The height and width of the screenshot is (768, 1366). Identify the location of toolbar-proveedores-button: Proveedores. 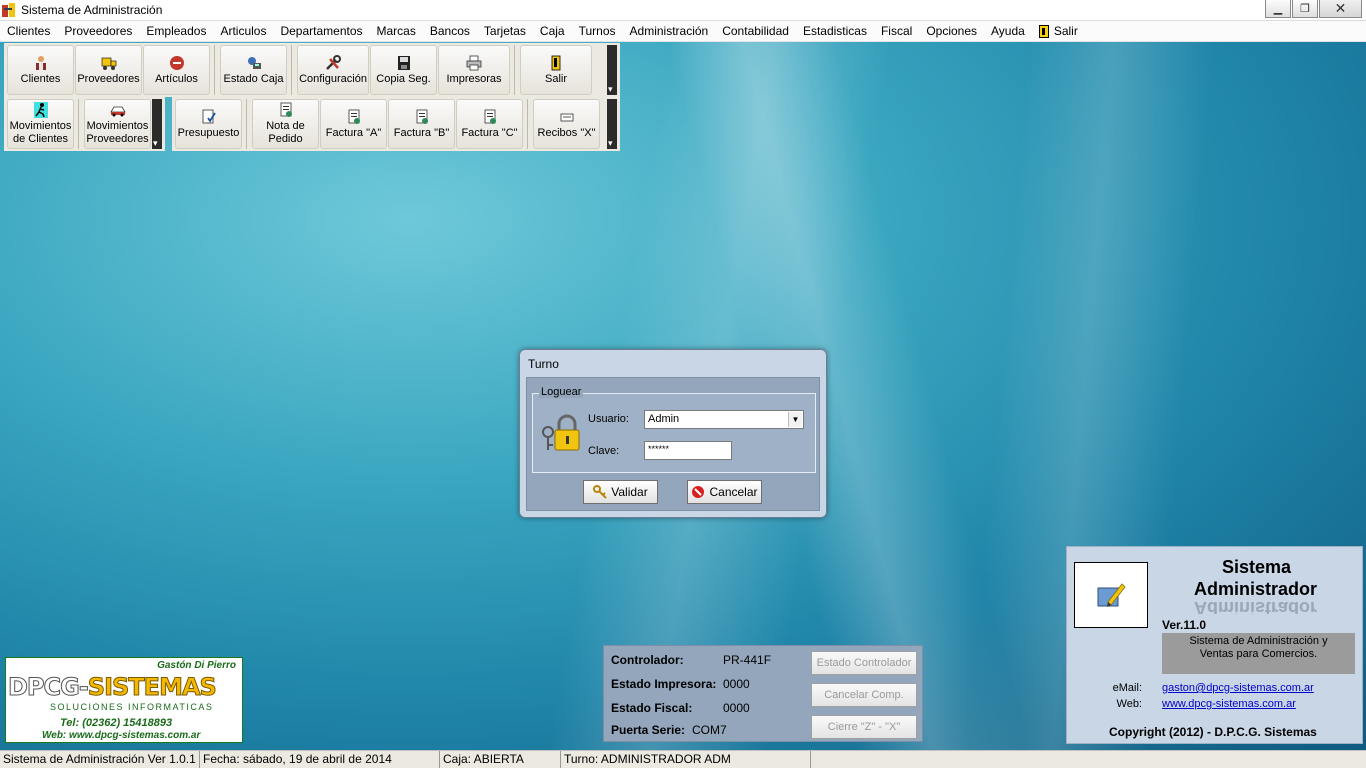
(108, 70).